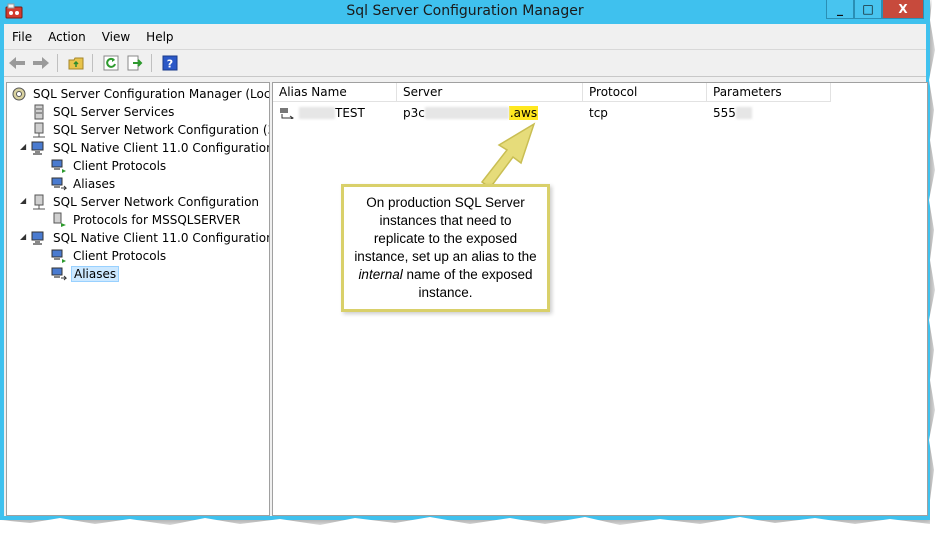 The width and height of the screenshot is (942, 537). Describe the element at coordinates (350, 112) in the screenshot. I see `alias-name-visible: TEST` at that location.